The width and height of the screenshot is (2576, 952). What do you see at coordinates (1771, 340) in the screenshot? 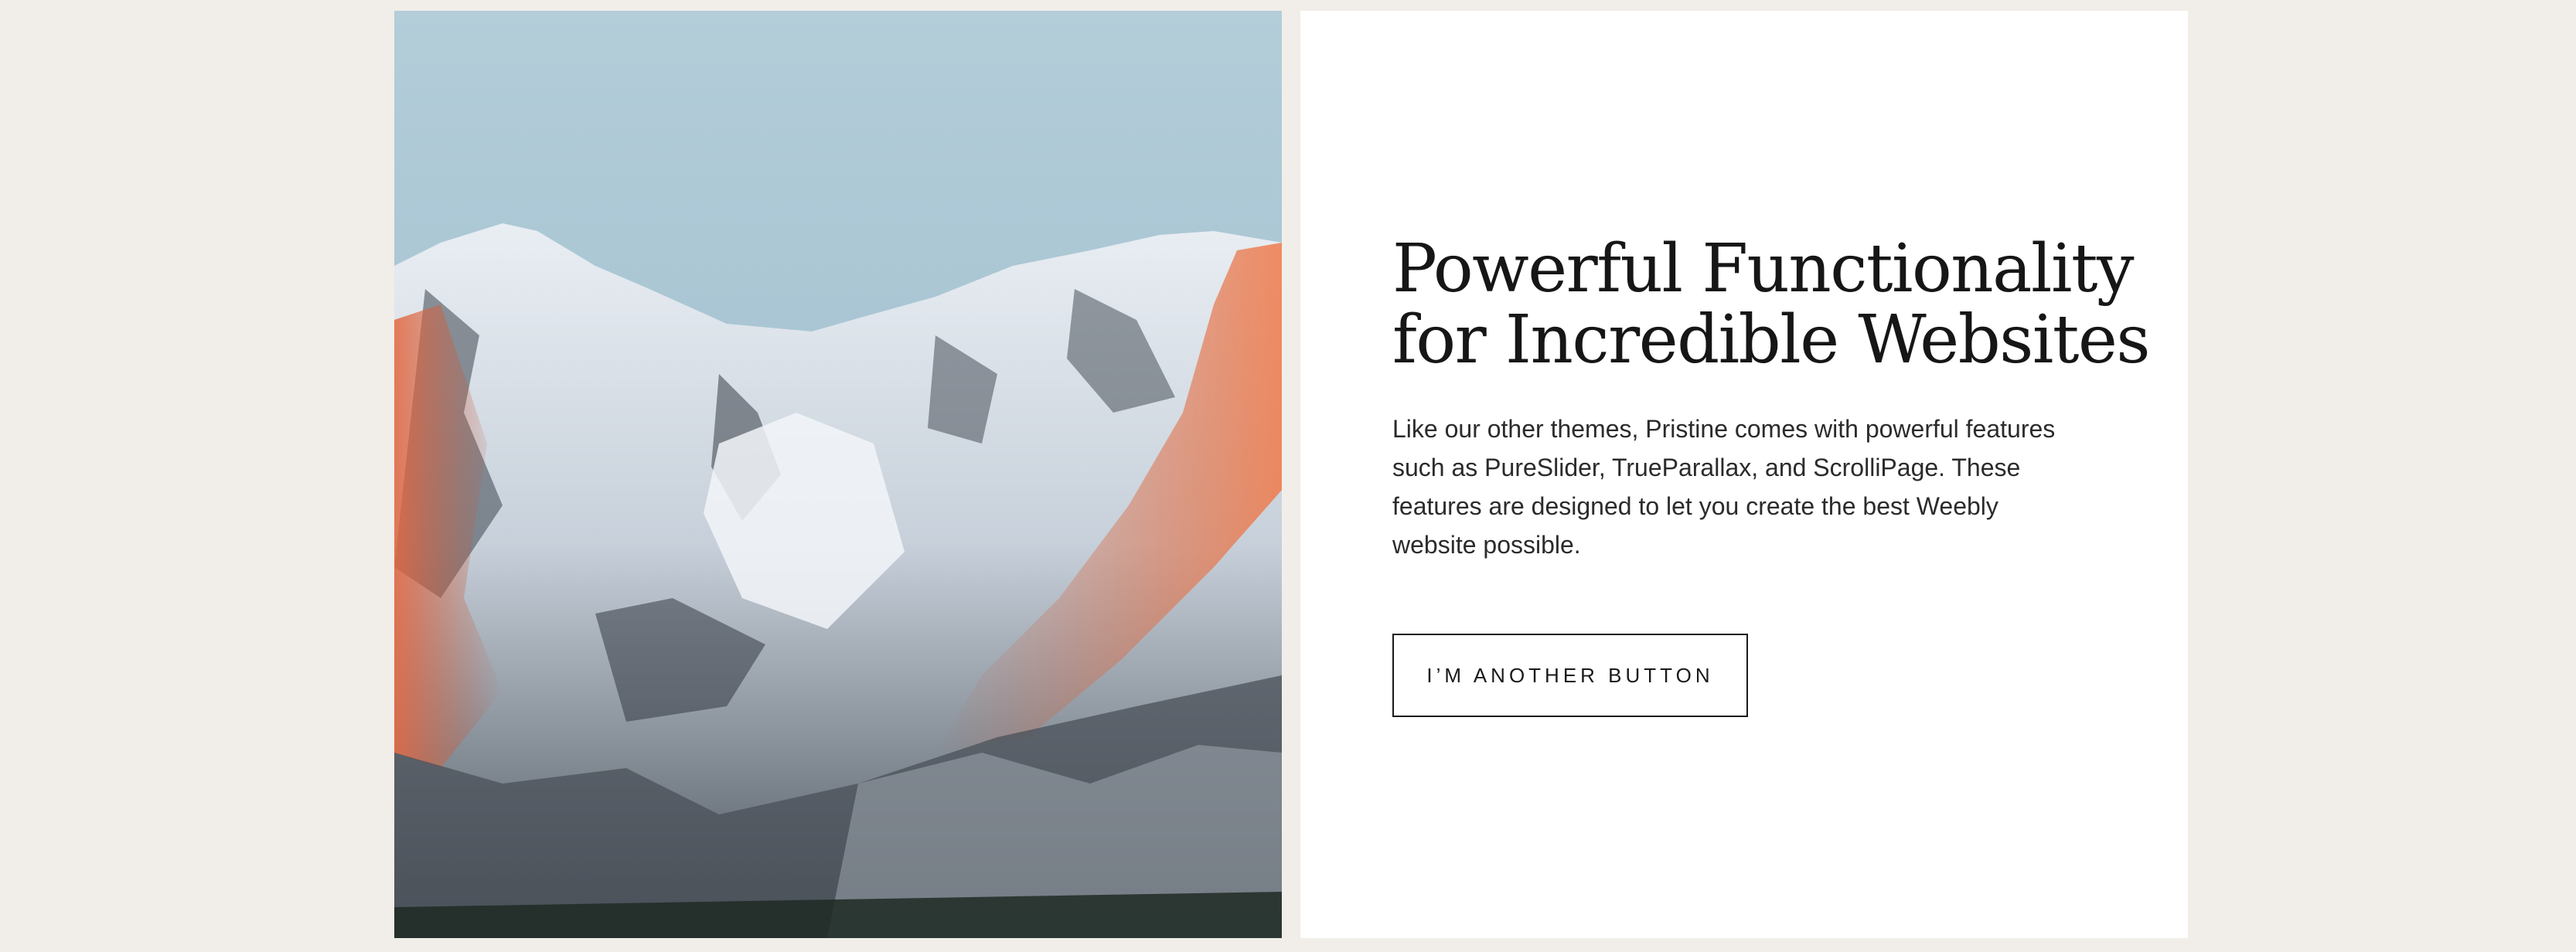
I see `feature-headline-line-2: for Incredible Websites` at bounding box center [1771, 340].